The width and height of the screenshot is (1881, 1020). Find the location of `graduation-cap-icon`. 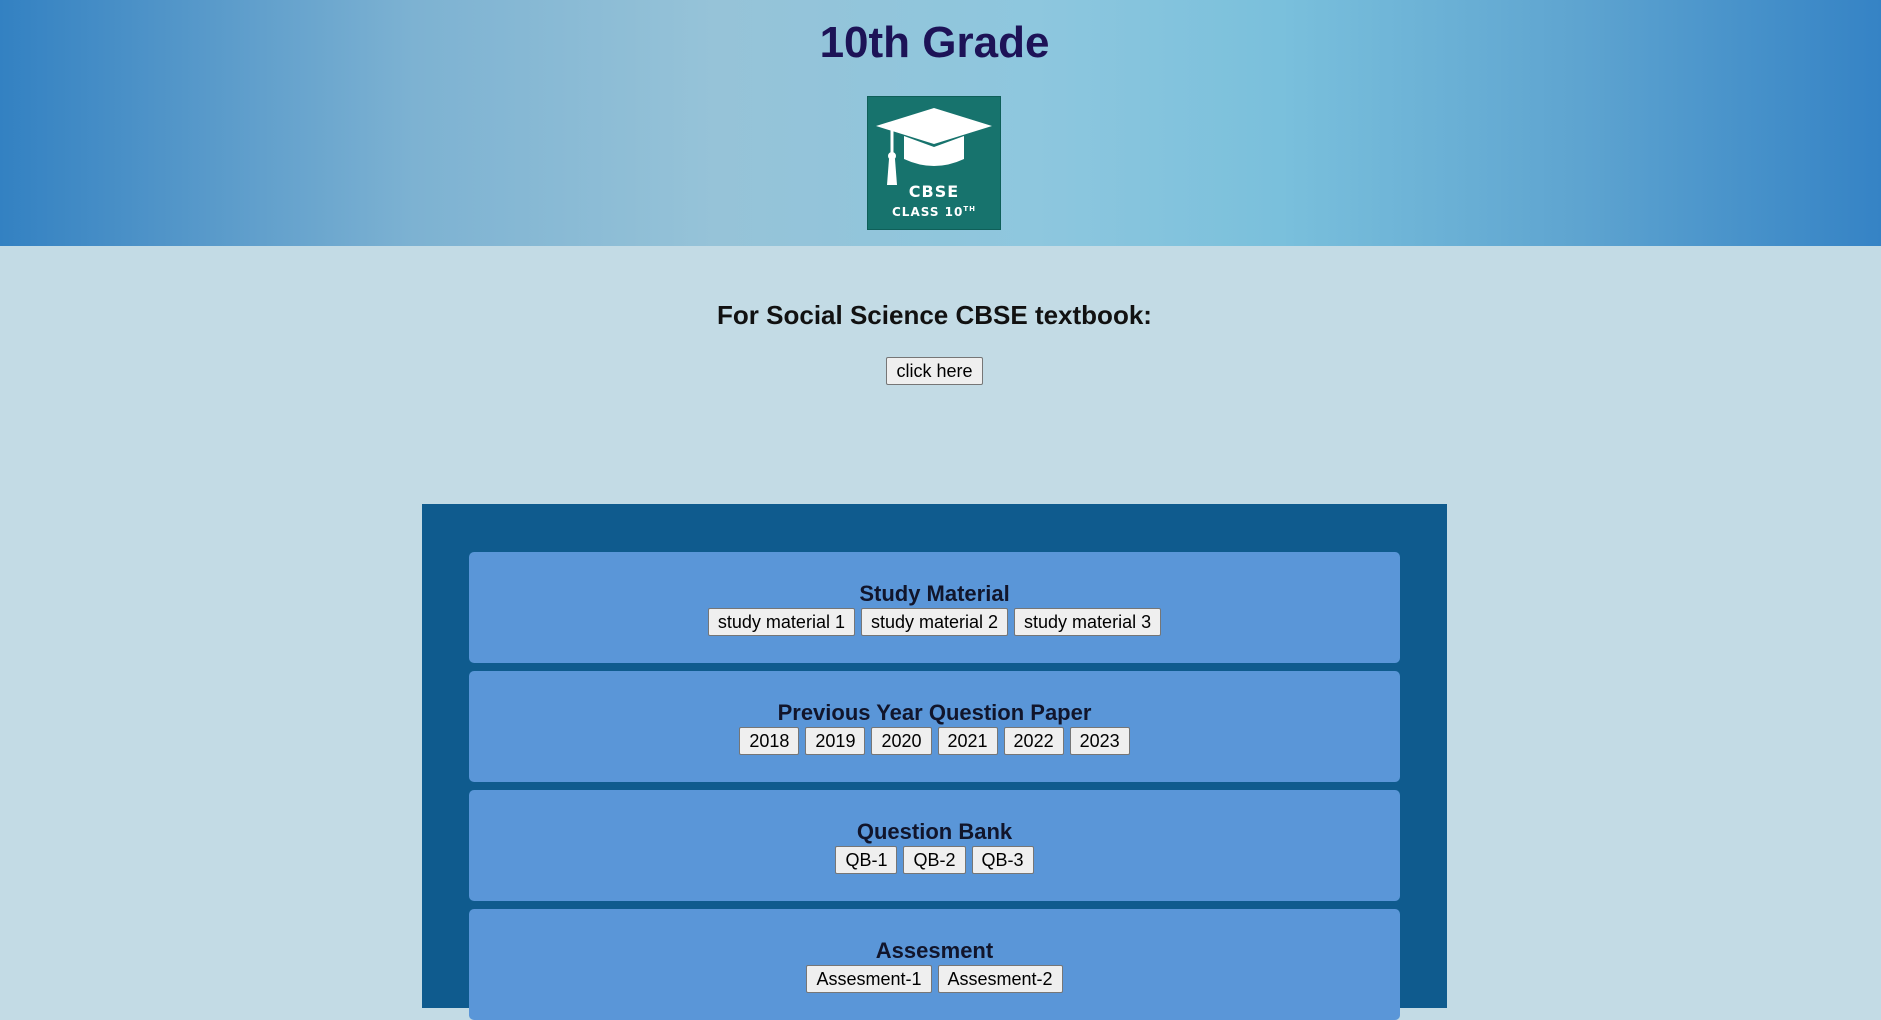

graduation-cap-icon is located at coordinates (934, 146).